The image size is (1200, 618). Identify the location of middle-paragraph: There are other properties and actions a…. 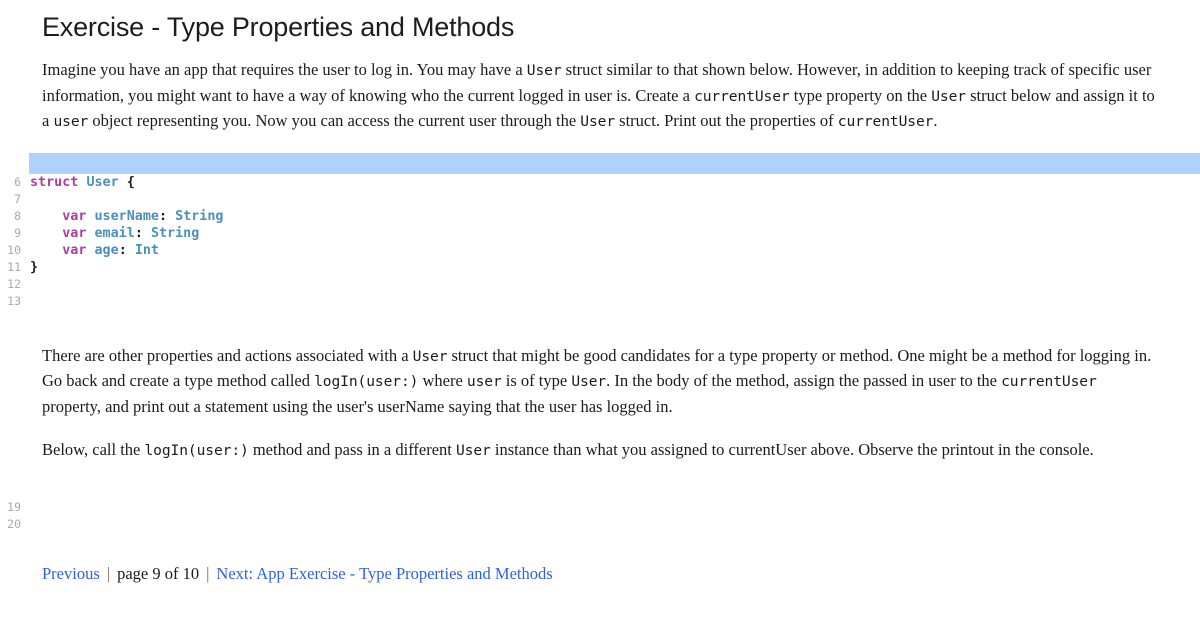
(597, 380).